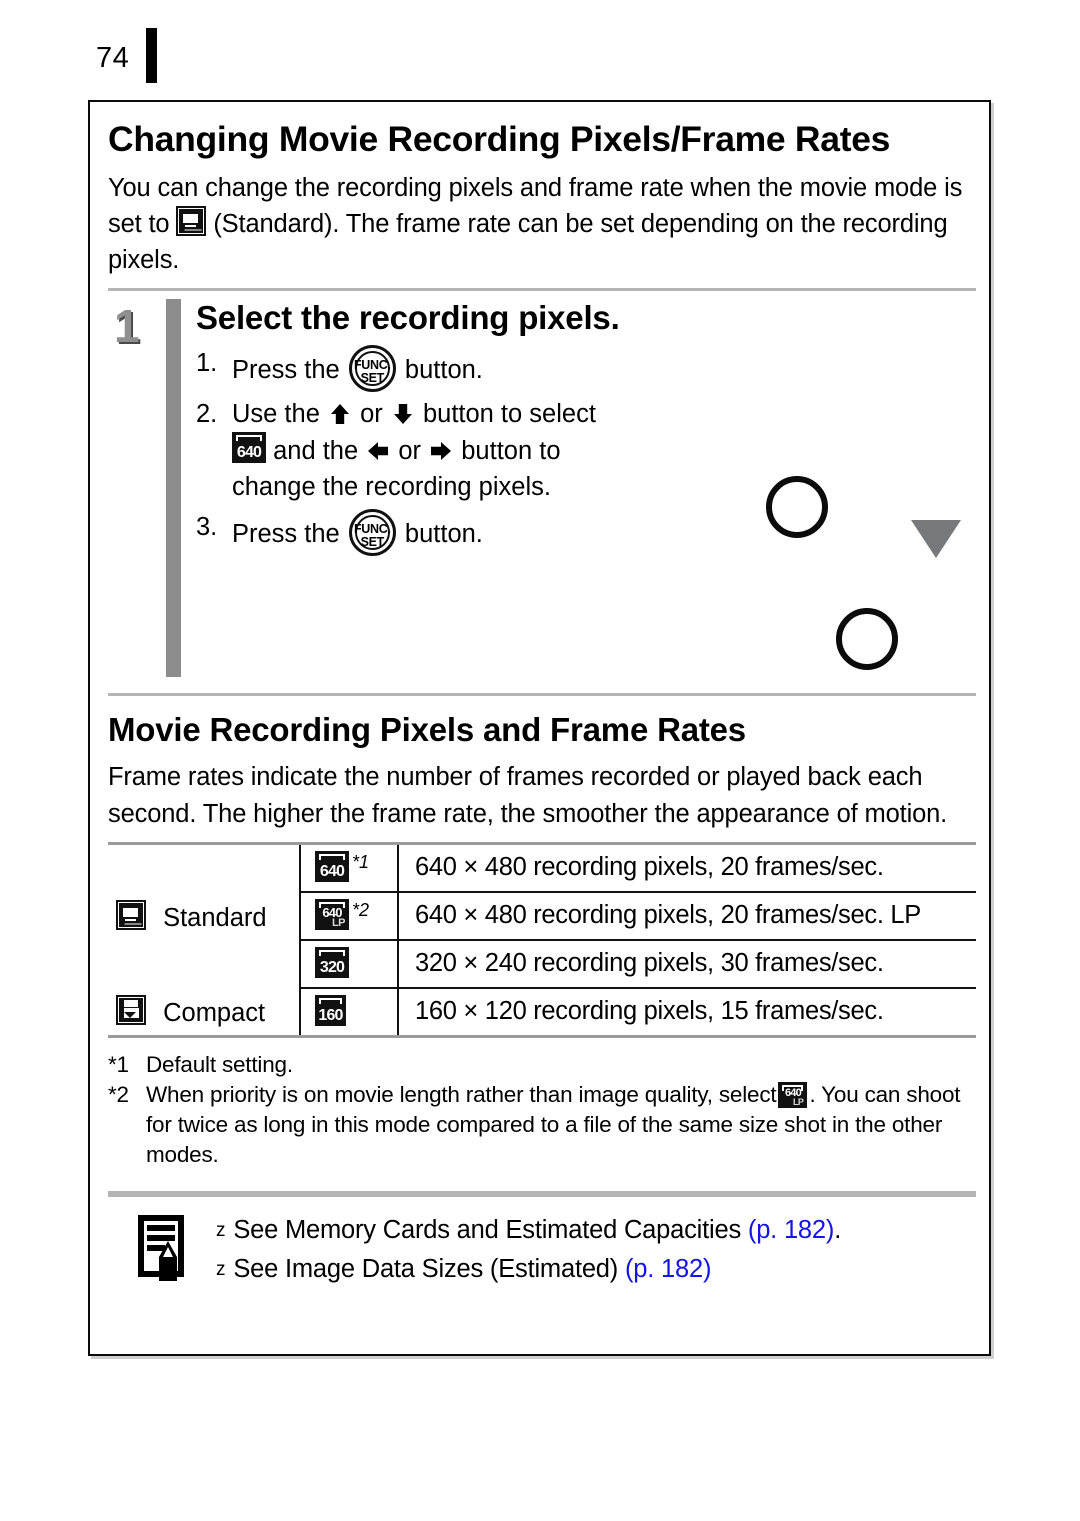 The height and width of the screenshot is (1521, 1080). What do you see at coordinates (165, 1249) in the screenshot?
I see `note-pencil-icon` at bounding box center [165, 1249].